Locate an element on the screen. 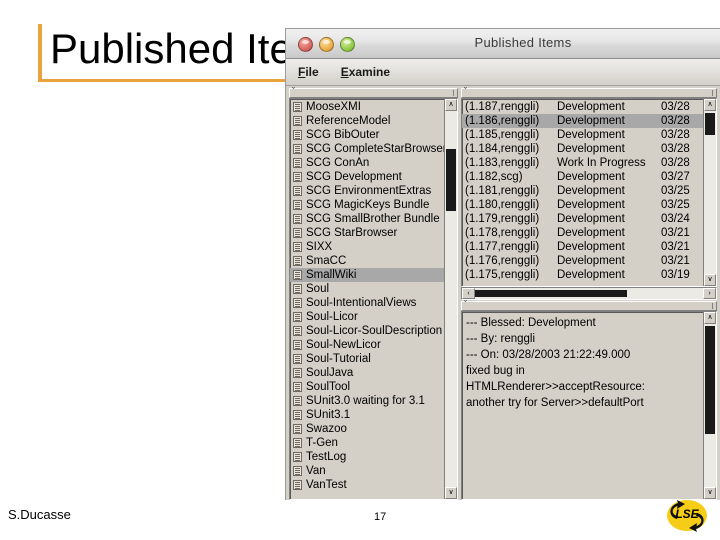  table-row: (1.180,renggli) Development 03/25 is located at coordinates (582, 205).